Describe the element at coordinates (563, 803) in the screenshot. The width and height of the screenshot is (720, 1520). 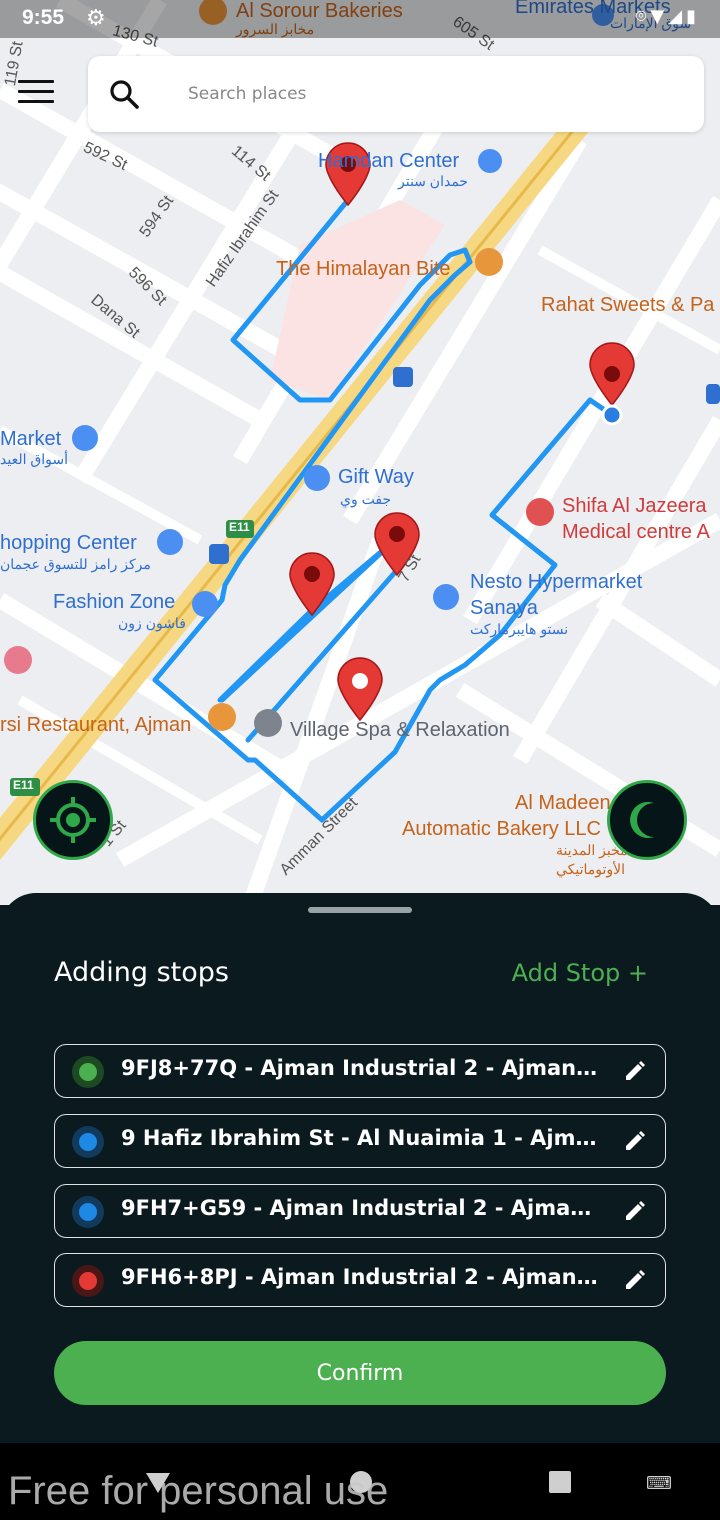
I see `poi-label: Al Madeen` at that location.